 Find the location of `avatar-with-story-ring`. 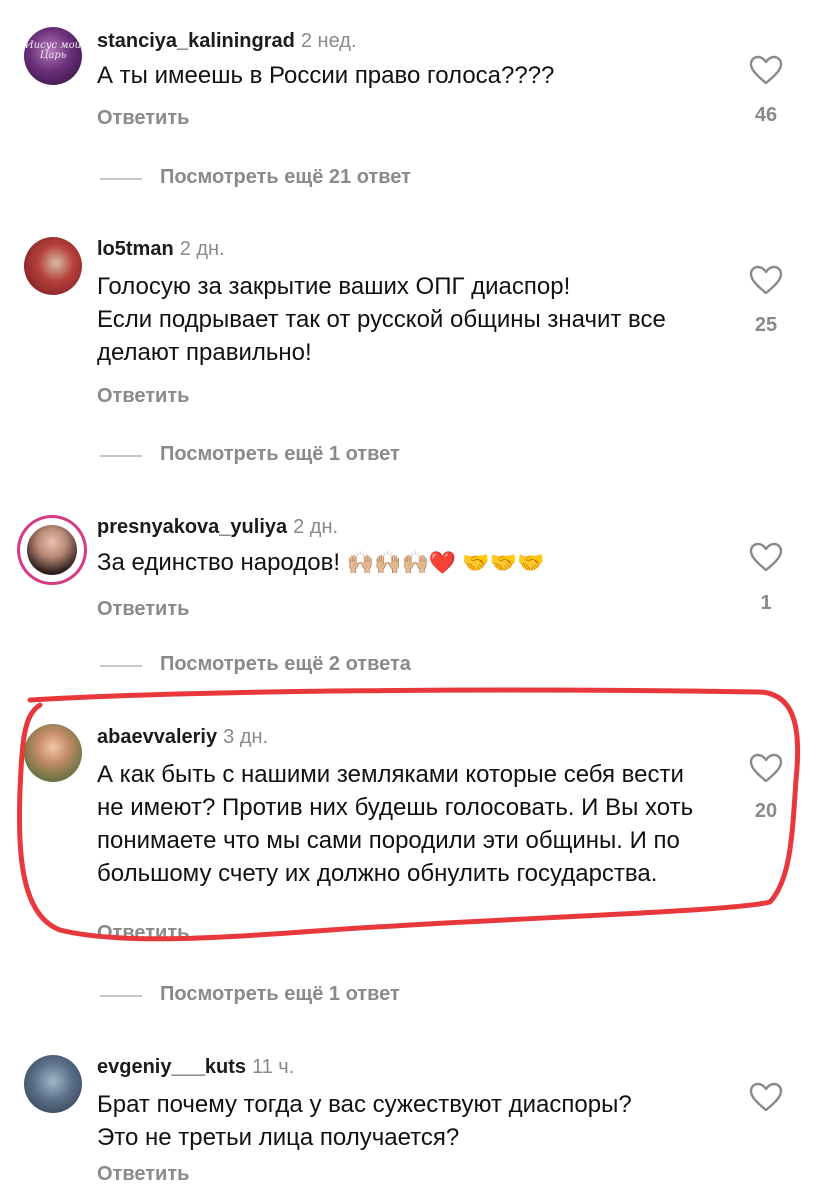

avatar-with-story-ring is located at coordinates (52, 550).